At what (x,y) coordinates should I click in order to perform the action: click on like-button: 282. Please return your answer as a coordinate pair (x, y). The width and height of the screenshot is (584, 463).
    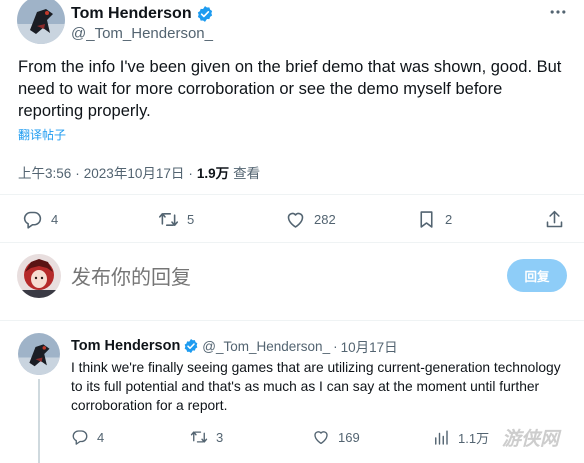
    Looking at the image, I should click on (310, 219).